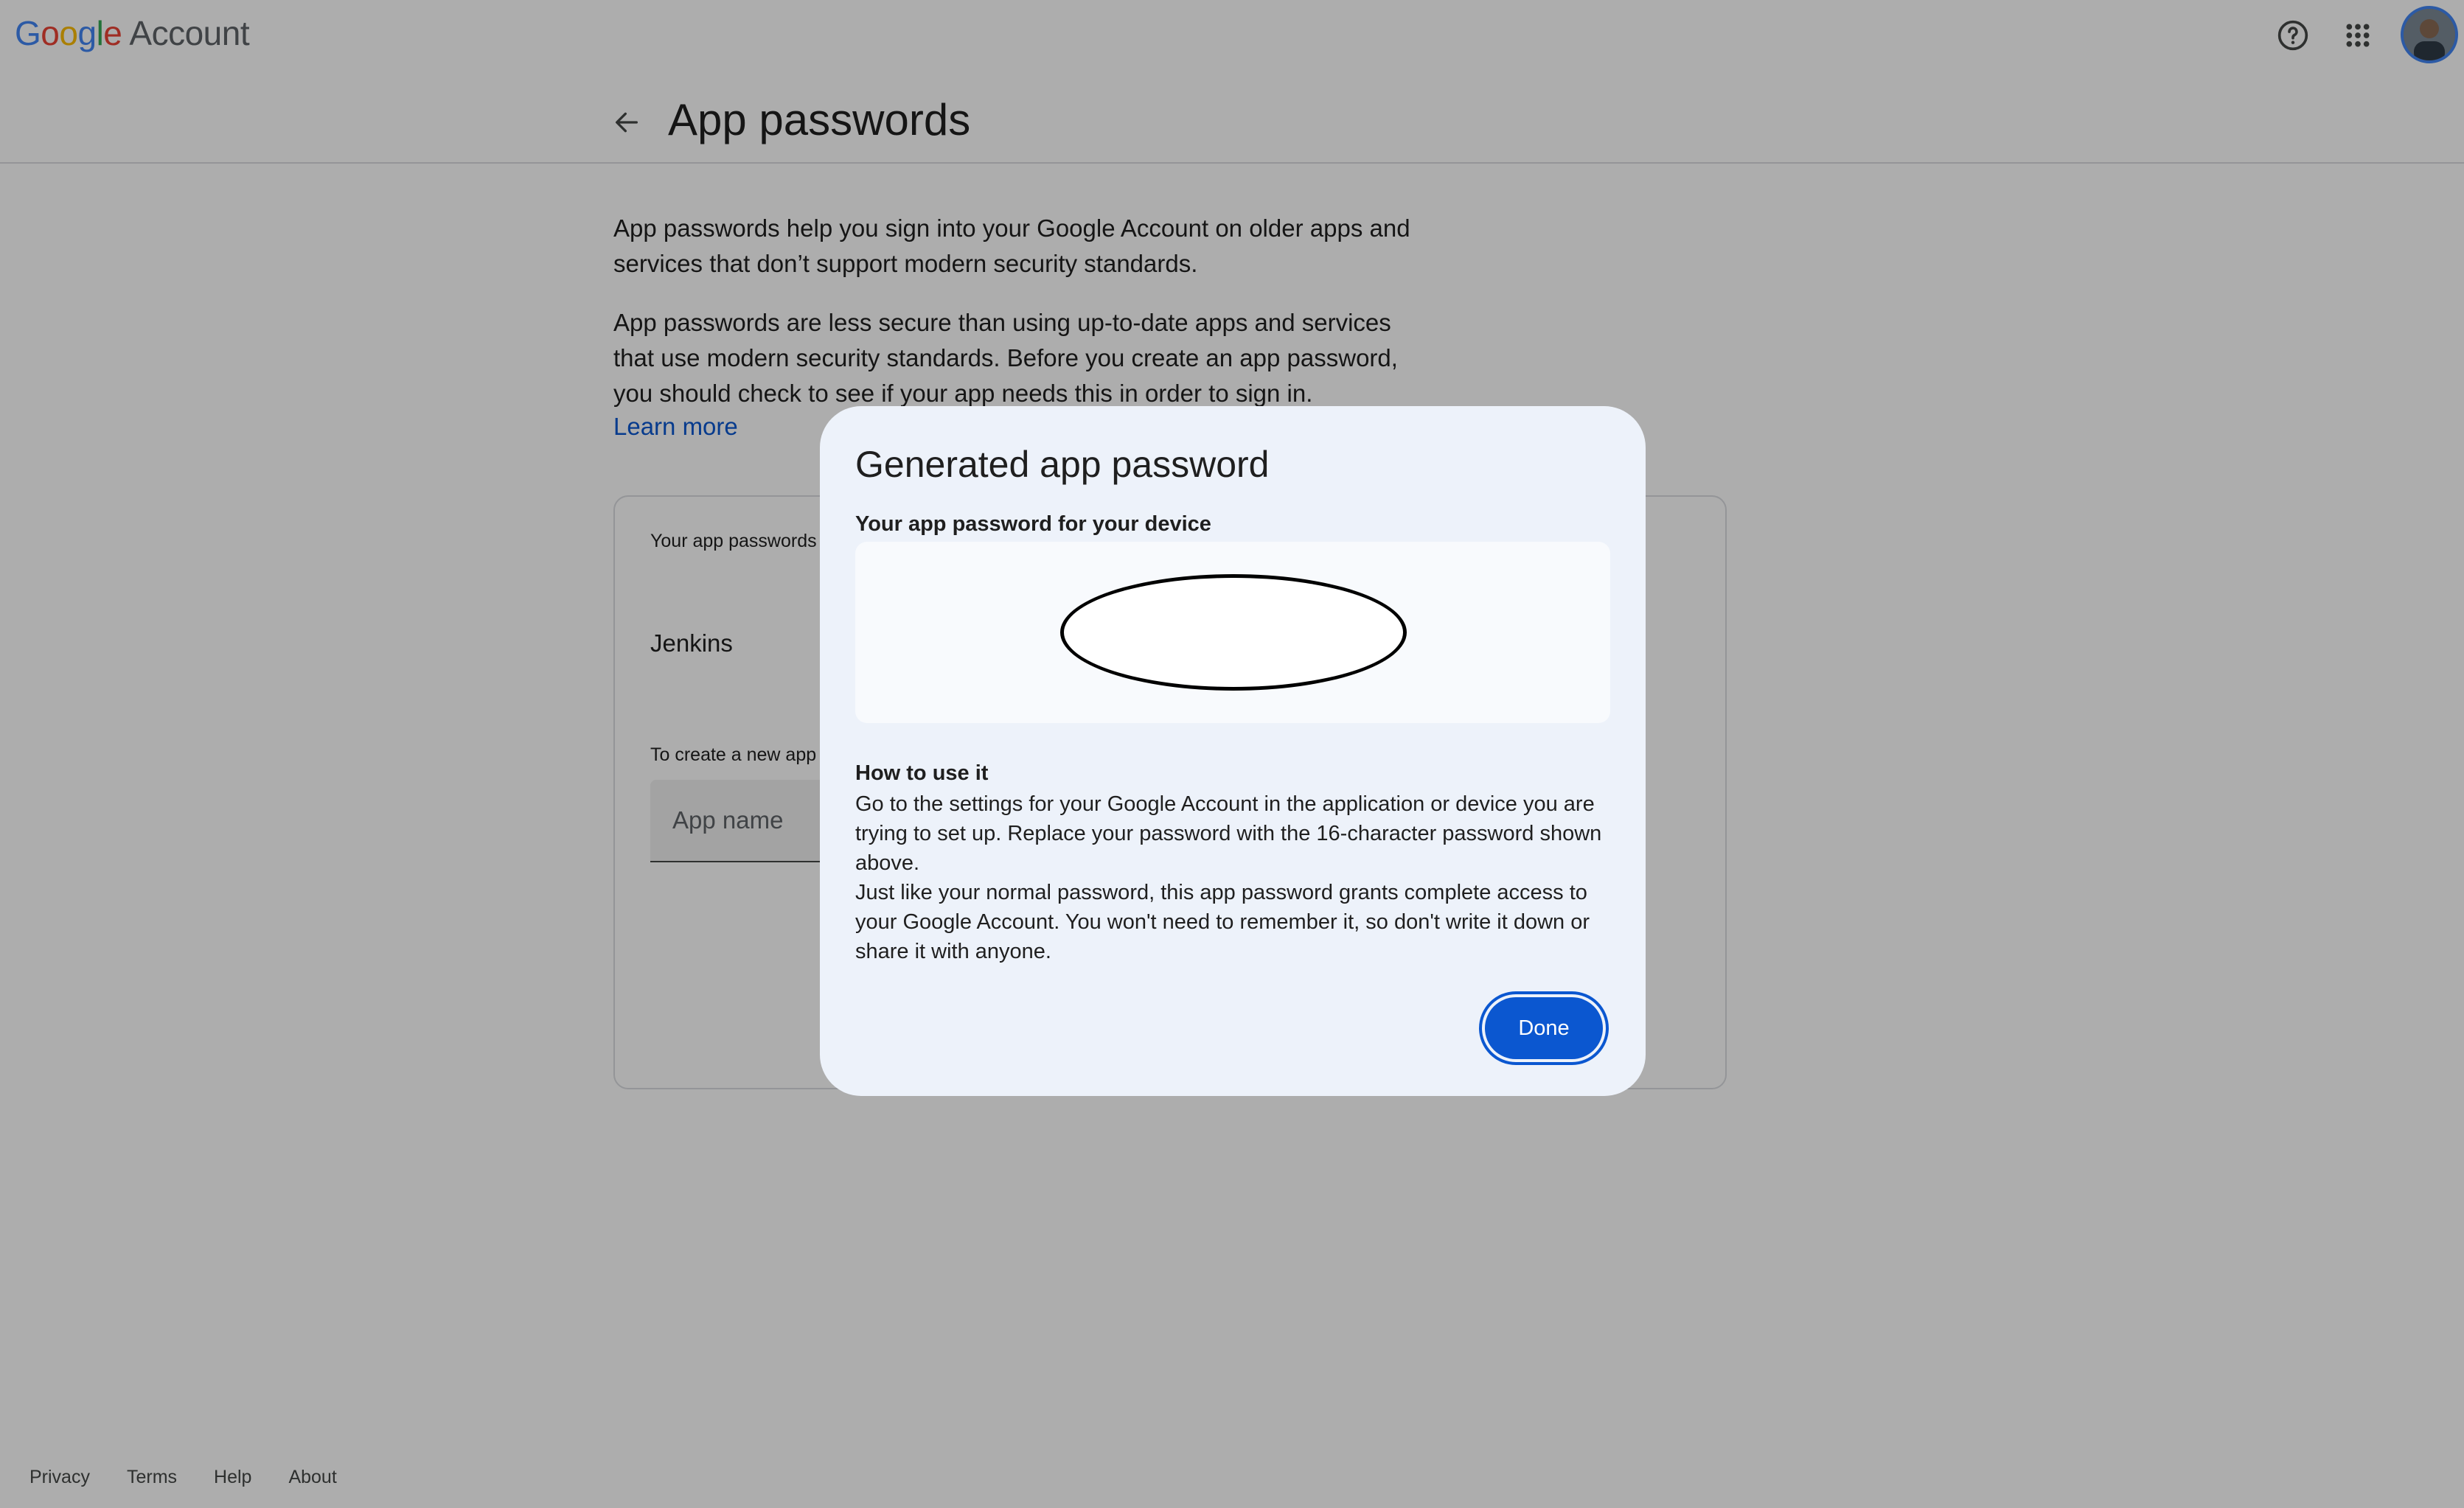 This screenshot has width=2464, height=1508. What do you see at coordinates (1544, 1028) in the screenshot?
I see `done-button: Done` at bounding box center [1544, 1028].